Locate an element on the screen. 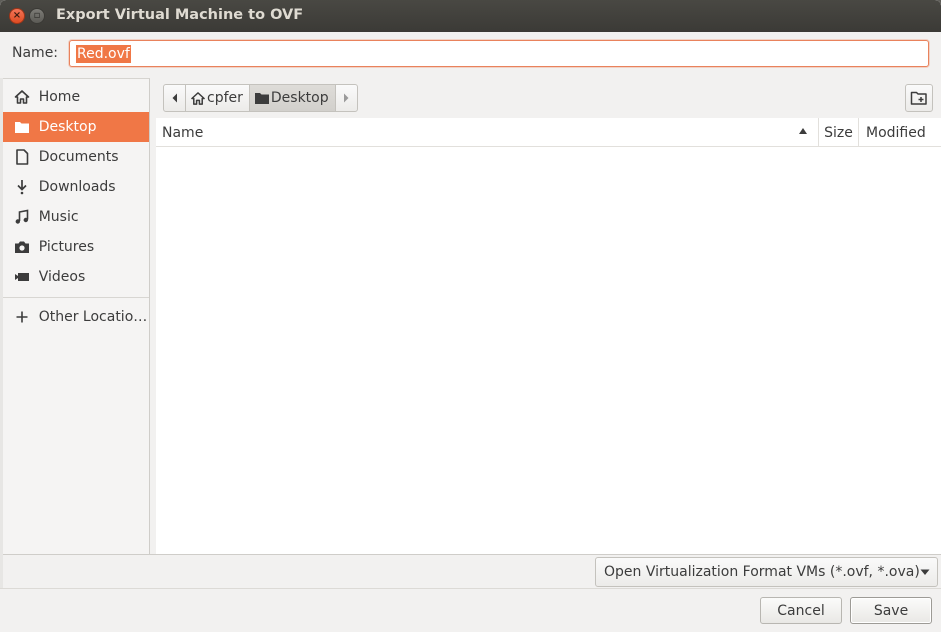 Image resolution: width=941 pixels, height=632 pixels. sidebar-item-label: Videos is located at coordinates (62, 277).